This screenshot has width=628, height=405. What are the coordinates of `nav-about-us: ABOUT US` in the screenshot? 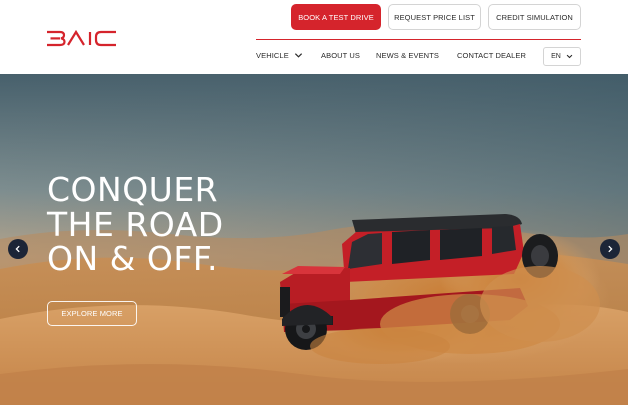 It's located at (340, 55).